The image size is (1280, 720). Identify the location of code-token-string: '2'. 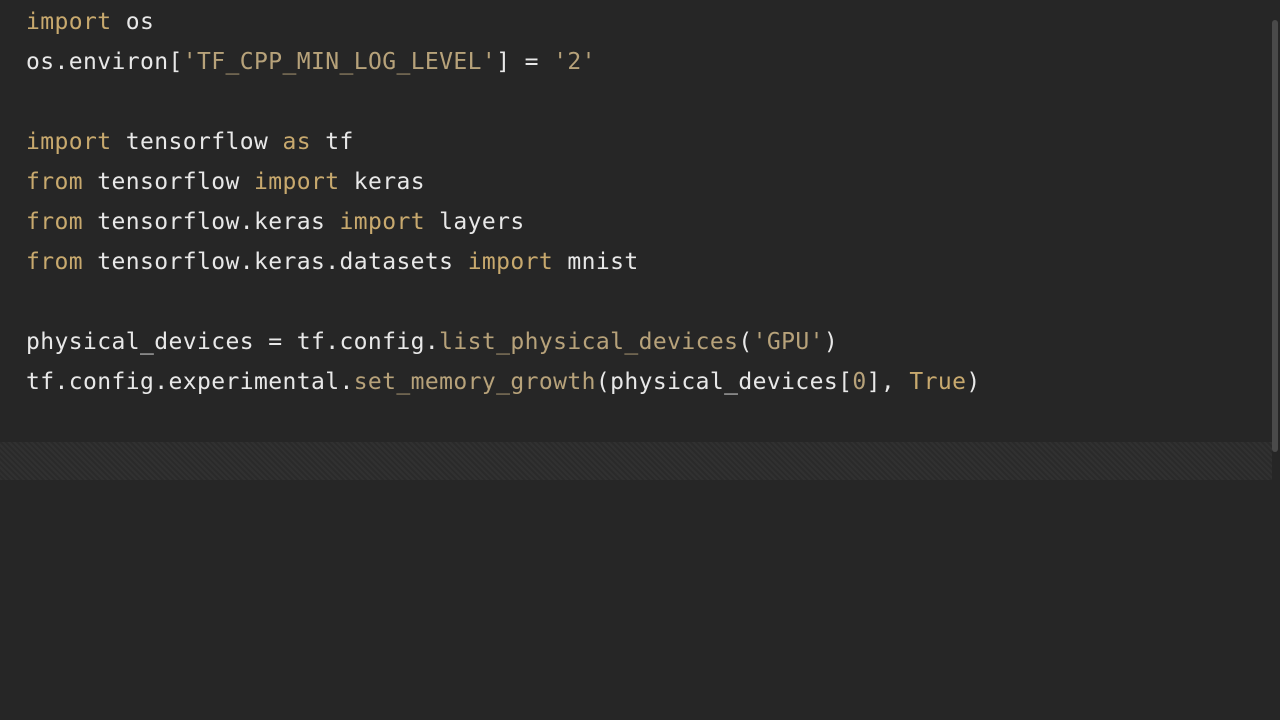
(574, 62).